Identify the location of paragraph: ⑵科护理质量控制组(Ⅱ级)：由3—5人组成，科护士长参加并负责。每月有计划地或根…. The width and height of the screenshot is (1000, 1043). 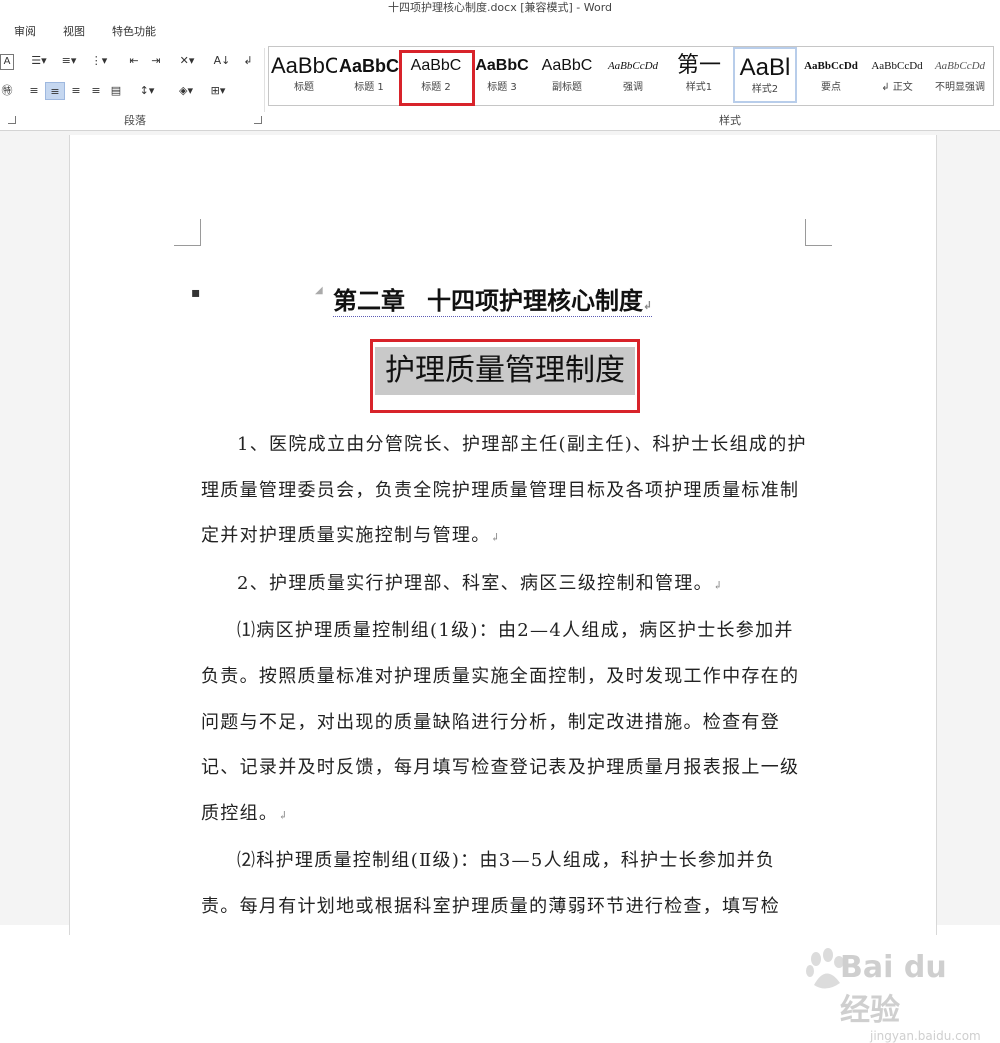
(490, 883).